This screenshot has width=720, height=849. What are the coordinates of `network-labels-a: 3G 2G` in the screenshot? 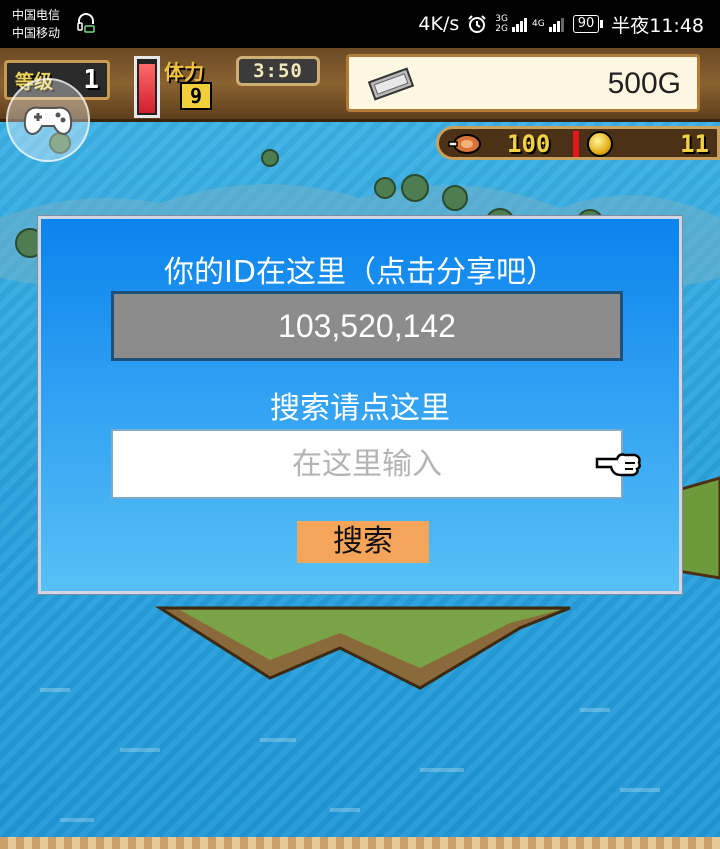 It's located at (501, 24).